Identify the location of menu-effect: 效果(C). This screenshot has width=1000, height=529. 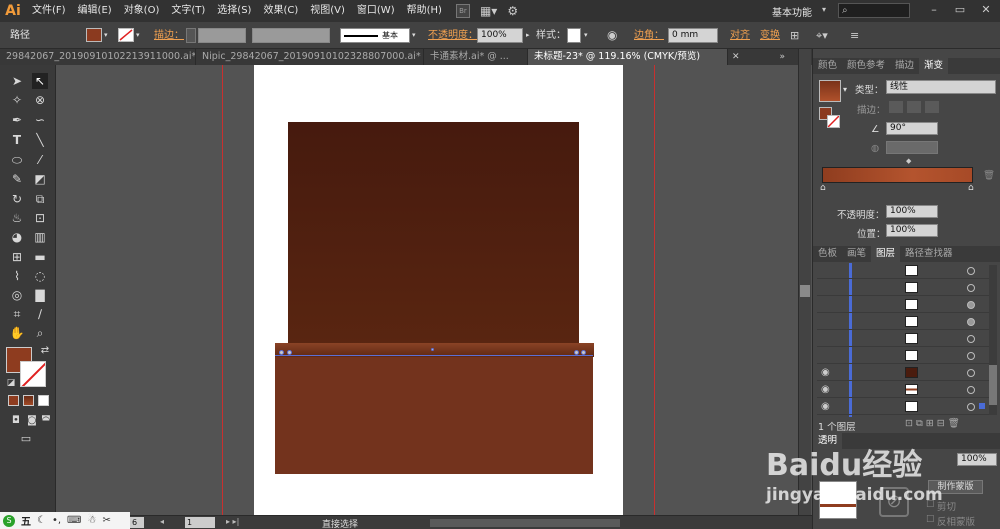
(280, 11).